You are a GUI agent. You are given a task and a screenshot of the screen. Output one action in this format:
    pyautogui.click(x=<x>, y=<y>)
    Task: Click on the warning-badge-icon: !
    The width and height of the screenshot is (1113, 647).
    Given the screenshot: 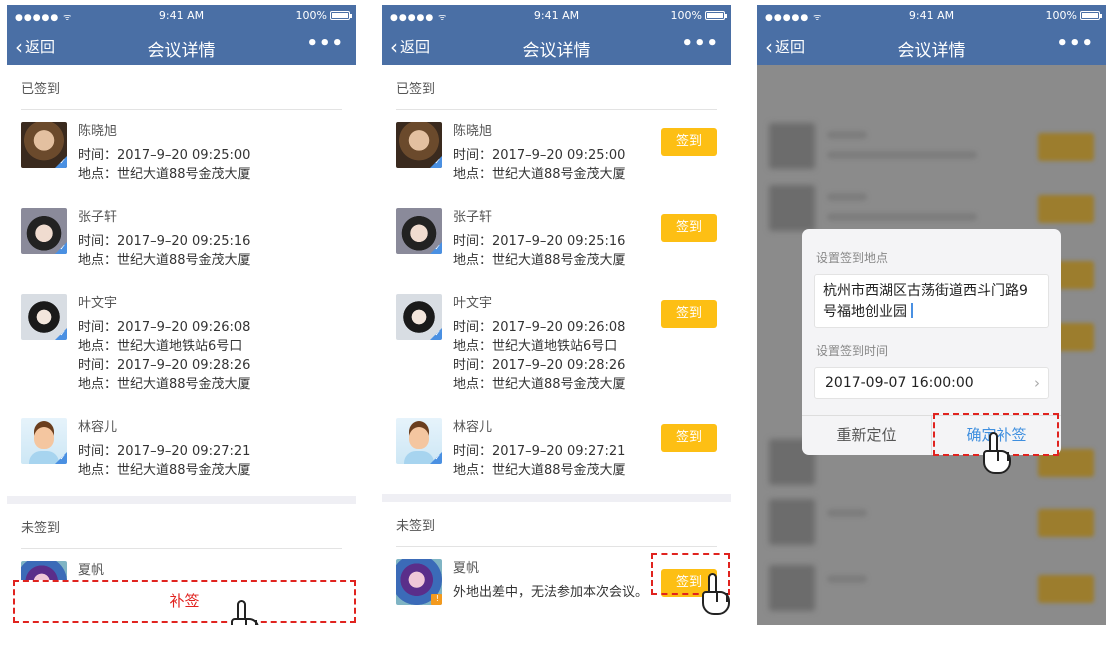 What is the action you would take?
    pyautogui.click(x=436, y=599)
    